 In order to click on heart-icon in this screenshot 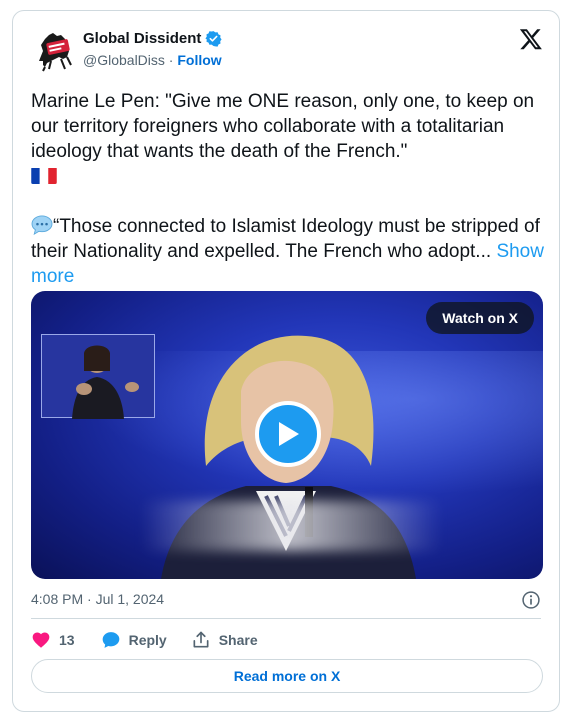, I will do `click(41, 640)`.